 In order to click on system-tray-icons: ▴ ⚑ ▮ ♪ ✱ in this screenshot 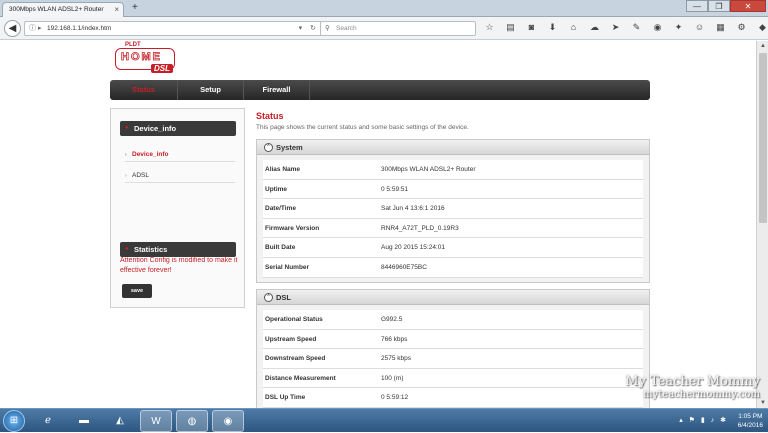, I will do `click(703, 420)`.